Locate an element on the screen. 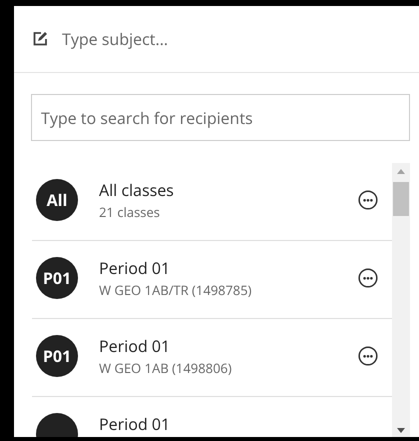 Image resolution: width=419 pixels, height=441 pixels. search-field: Type to search for recipients is located at coordinates (220, 117).